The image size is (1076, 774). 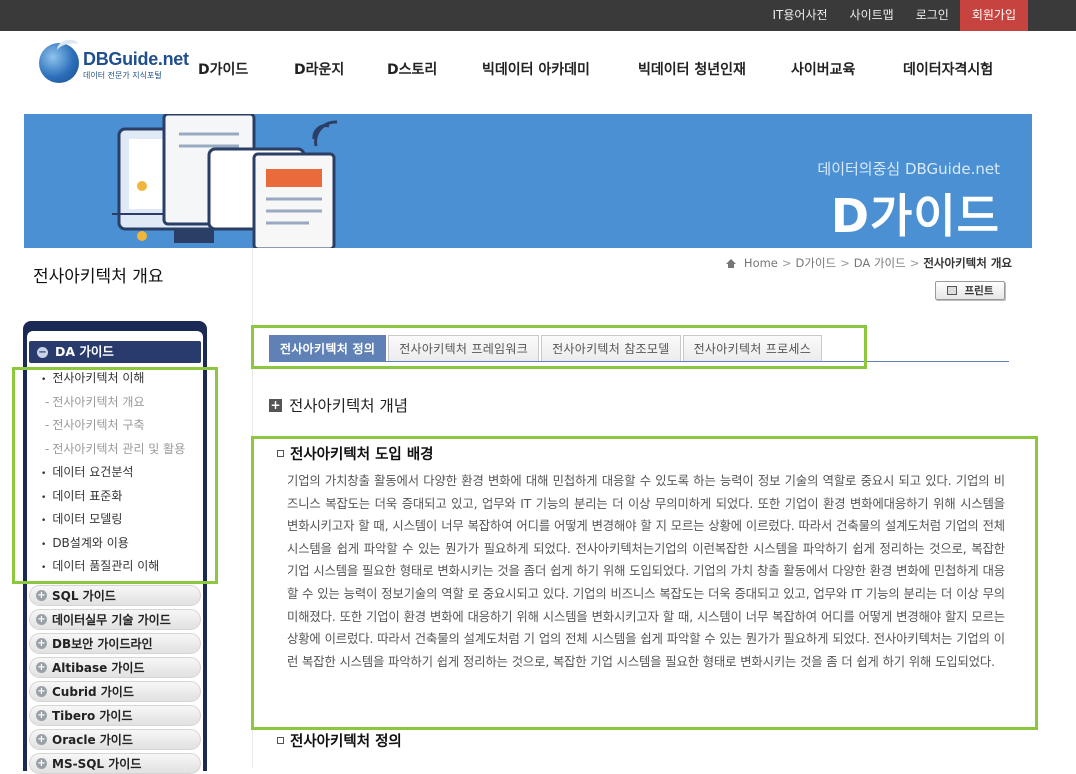 I want to click on lnb-category-label: Altibase 가이드, so click(x=98, y=667).